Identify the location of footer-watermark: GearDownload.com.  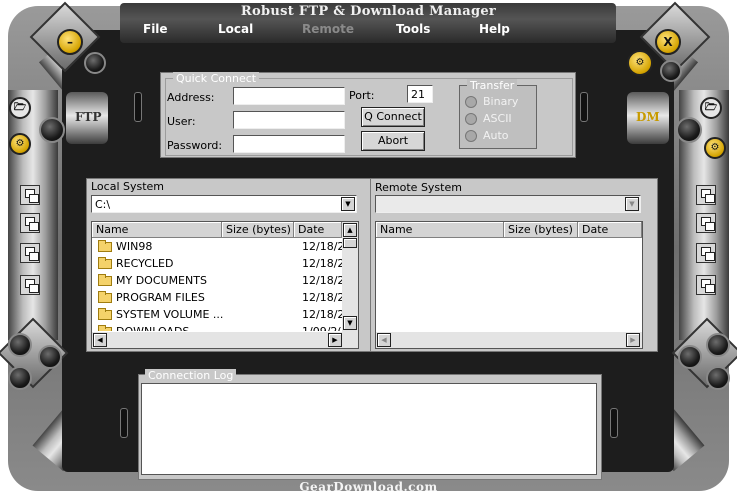
(368, 487).